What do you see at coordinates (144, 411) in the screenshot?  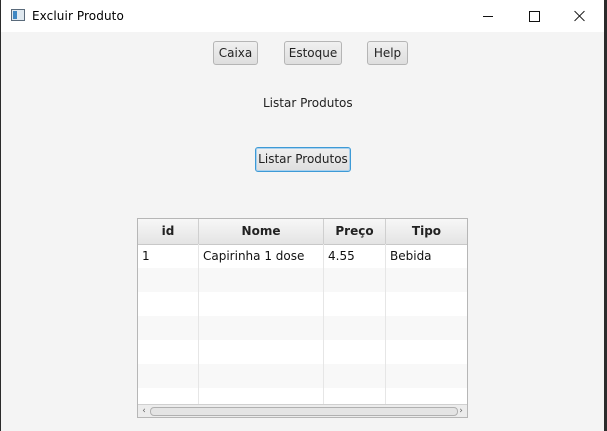 I see `scroll-left-icon: ‹` at bounding box center [144, 411].